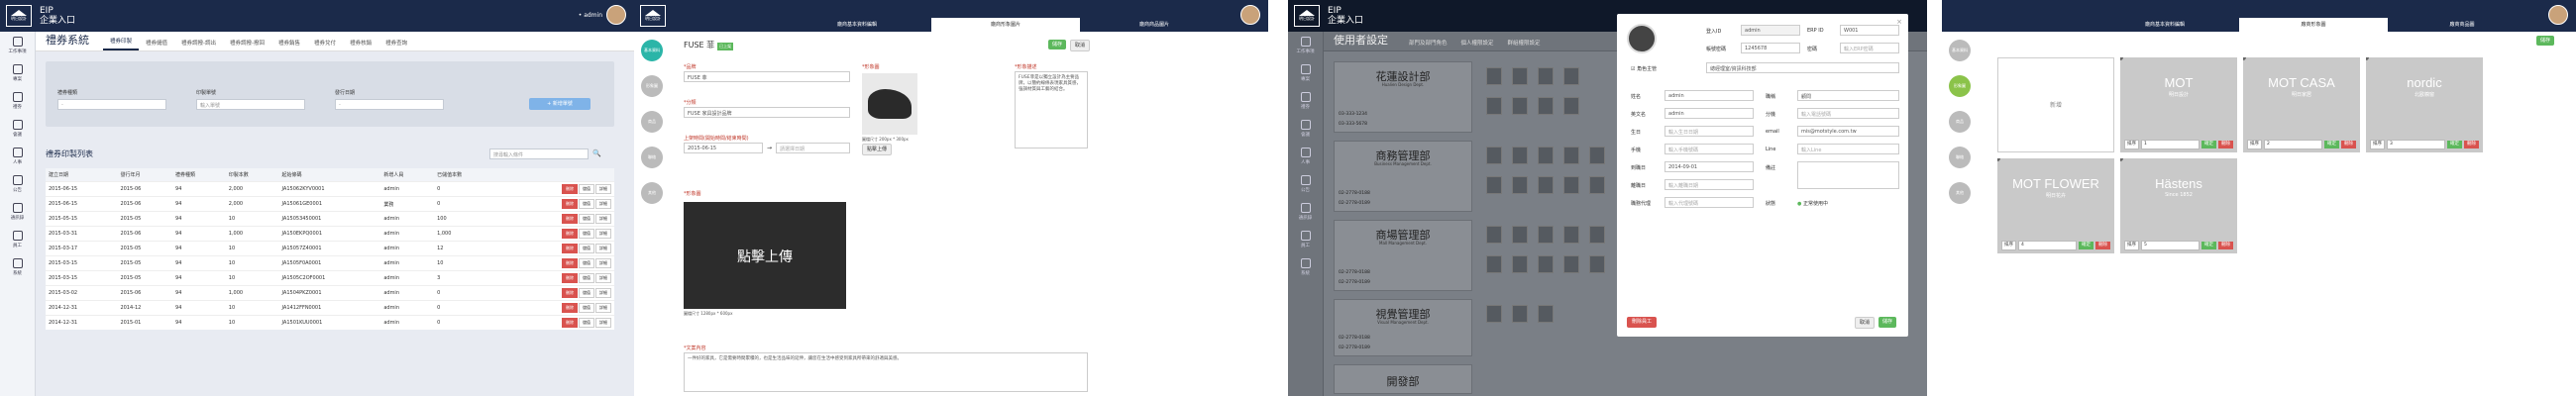  I want to click on arrive-input: 2014-09-01, so click(1709, 166).